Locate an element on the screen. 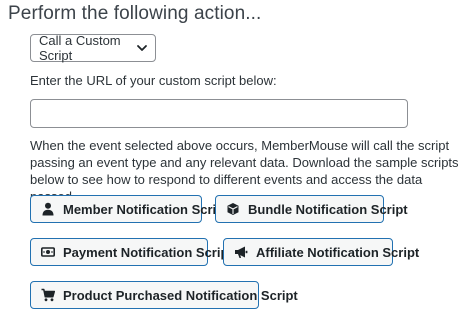 Image resolution: width=474 pixels, height=322 pixels. affiliate-notification-script-button: Affiliate Notification Script is located at coordinates (321, 252).